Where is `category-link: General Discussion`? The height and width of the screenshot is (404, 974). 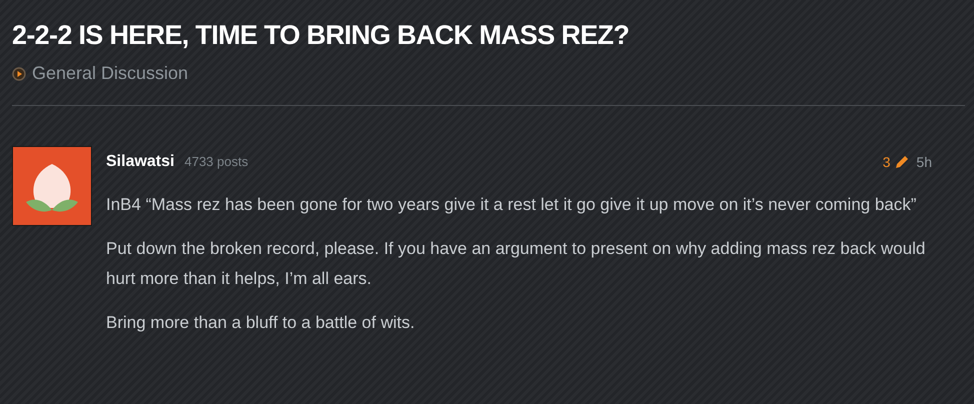
category-link: General Discussion is located at coordinates (110, 73).